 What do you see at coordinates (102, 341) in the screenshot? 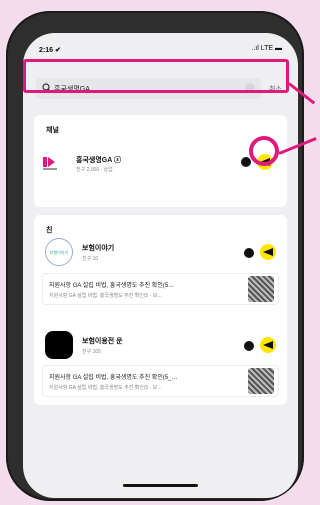
I see `friend-name: 보험이용전 운` at bounding box center [102, 341].